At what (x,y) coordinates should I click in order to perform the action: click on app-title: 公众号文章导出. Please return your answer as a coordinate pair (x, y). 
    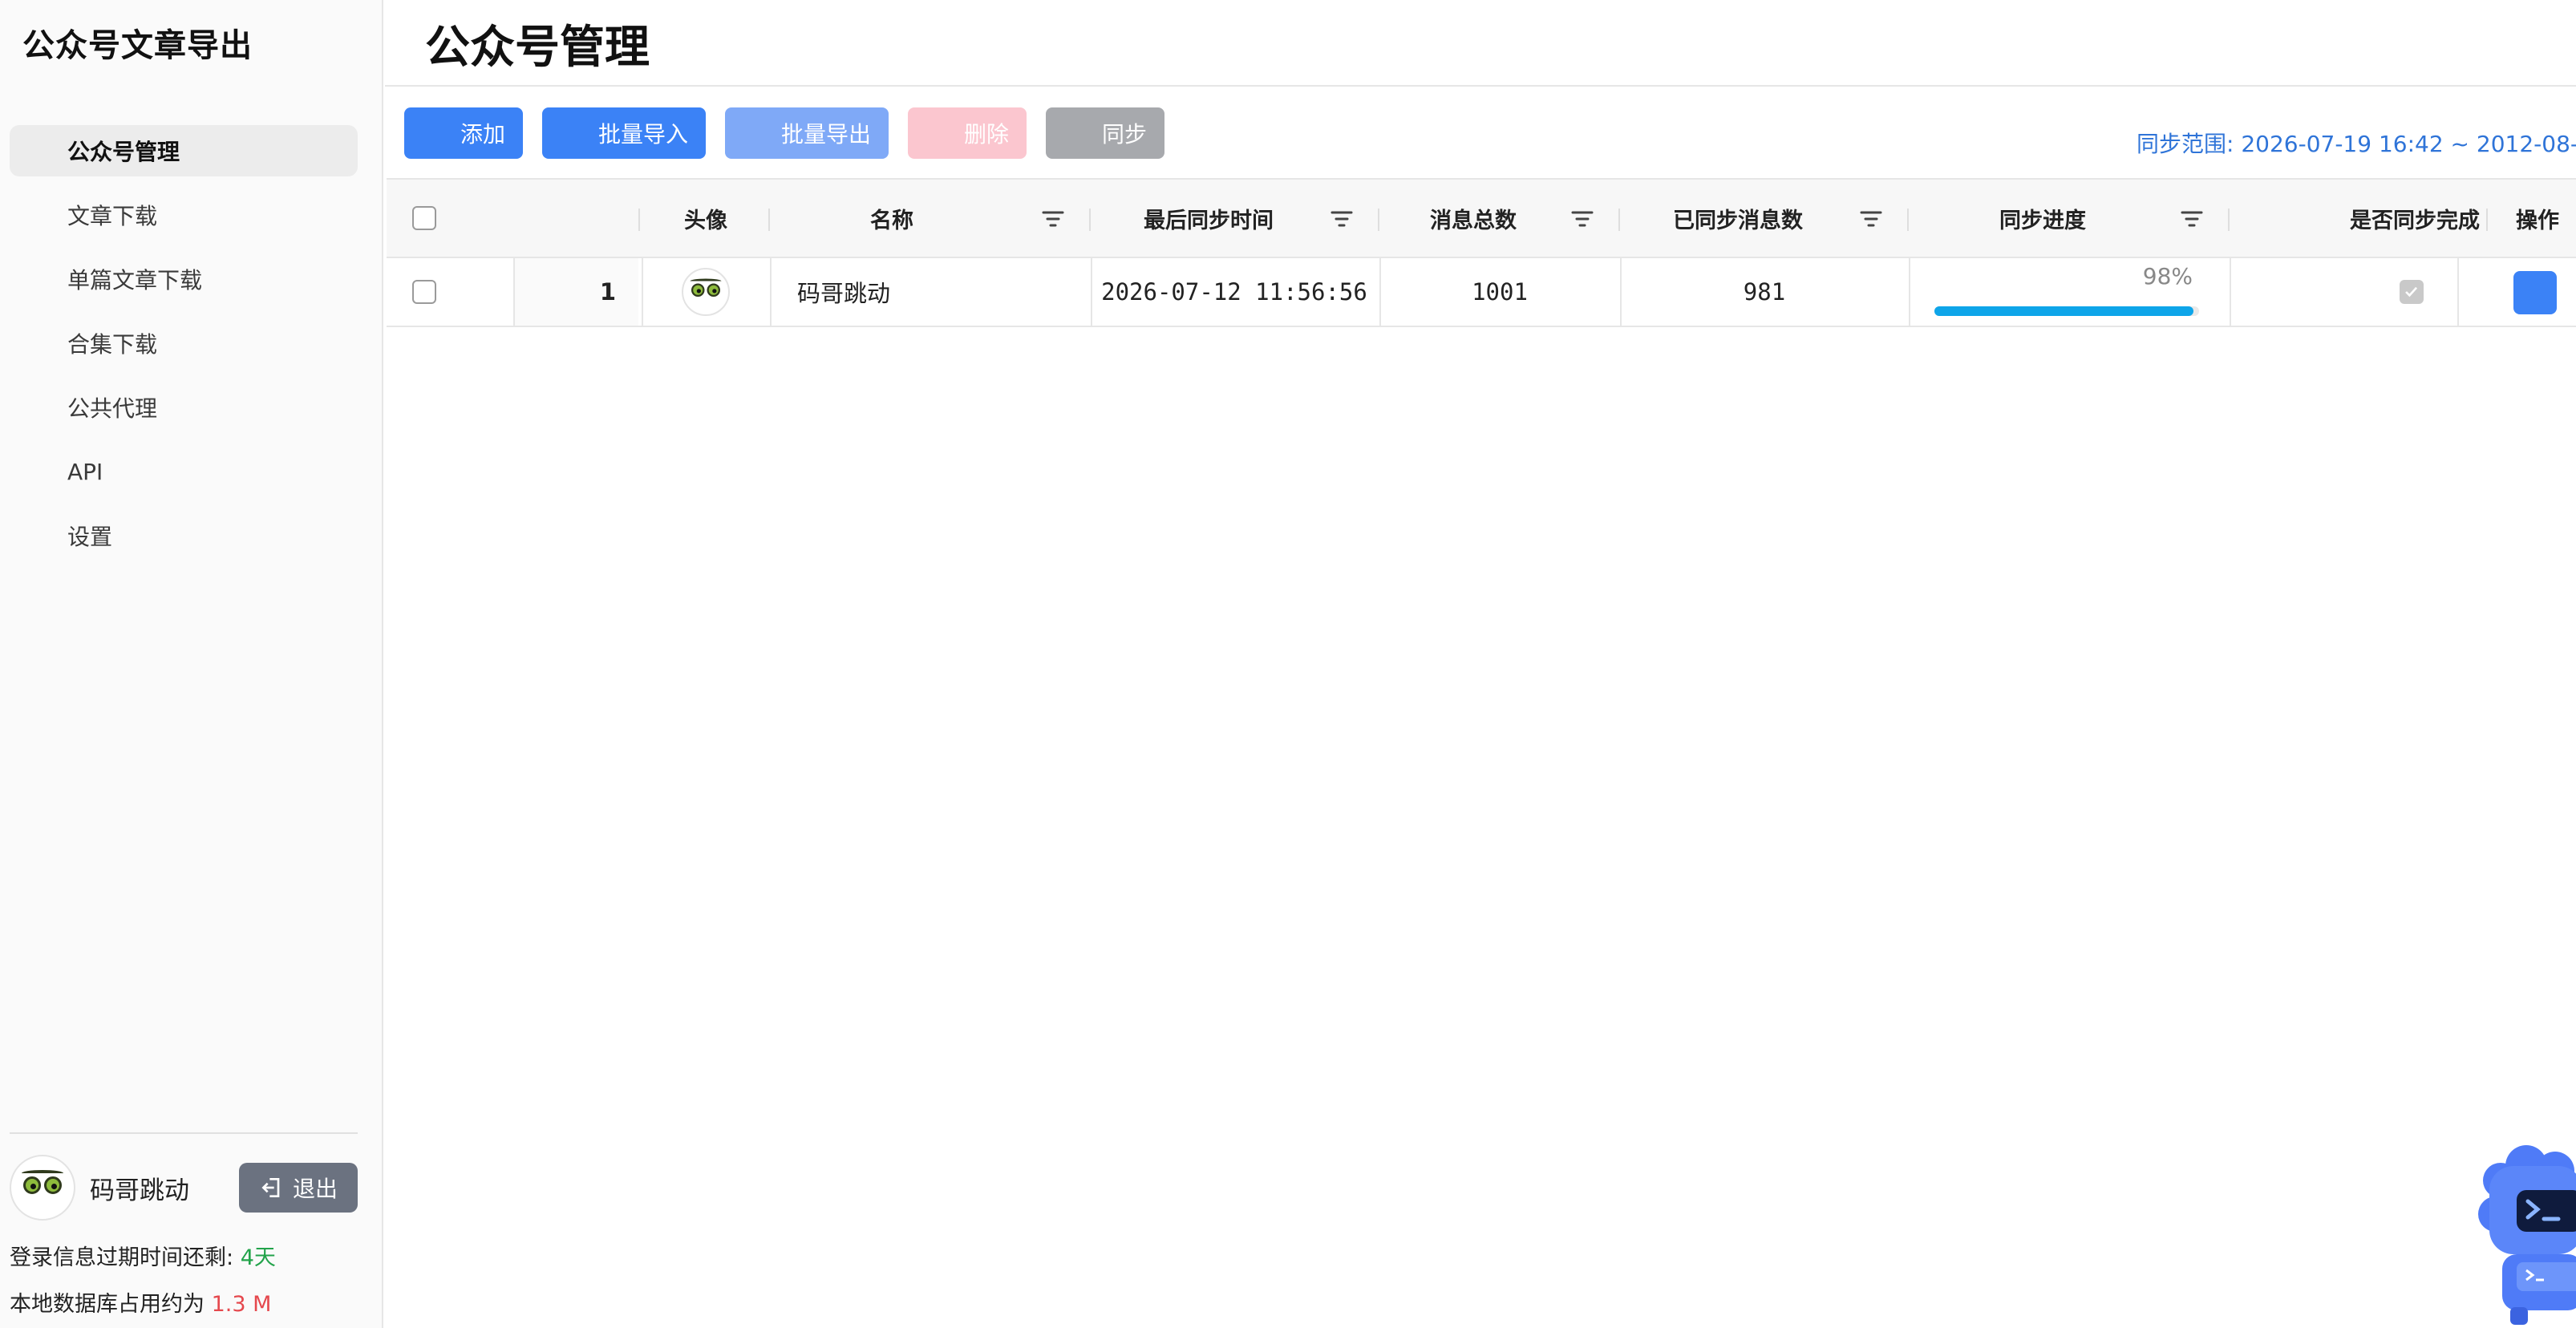
    Looking at the image, I should click on (137, 45).